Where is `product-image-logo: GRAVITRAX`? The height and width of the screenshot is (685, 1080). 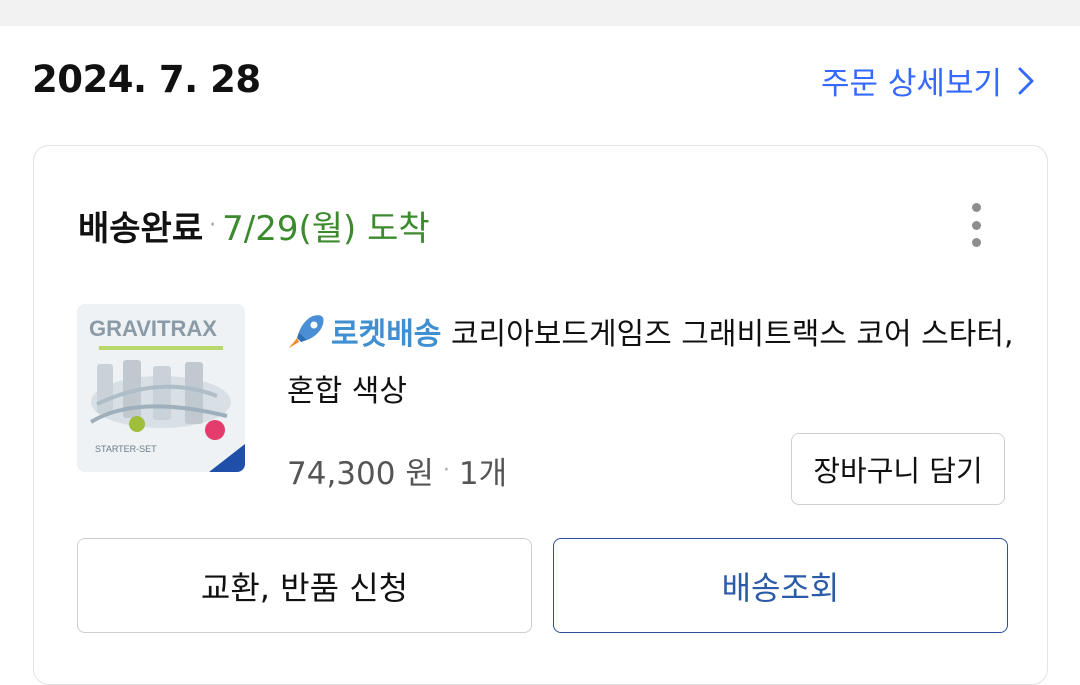
product-image-logo: GRAVITRAX is located at coordinates (153, 328).